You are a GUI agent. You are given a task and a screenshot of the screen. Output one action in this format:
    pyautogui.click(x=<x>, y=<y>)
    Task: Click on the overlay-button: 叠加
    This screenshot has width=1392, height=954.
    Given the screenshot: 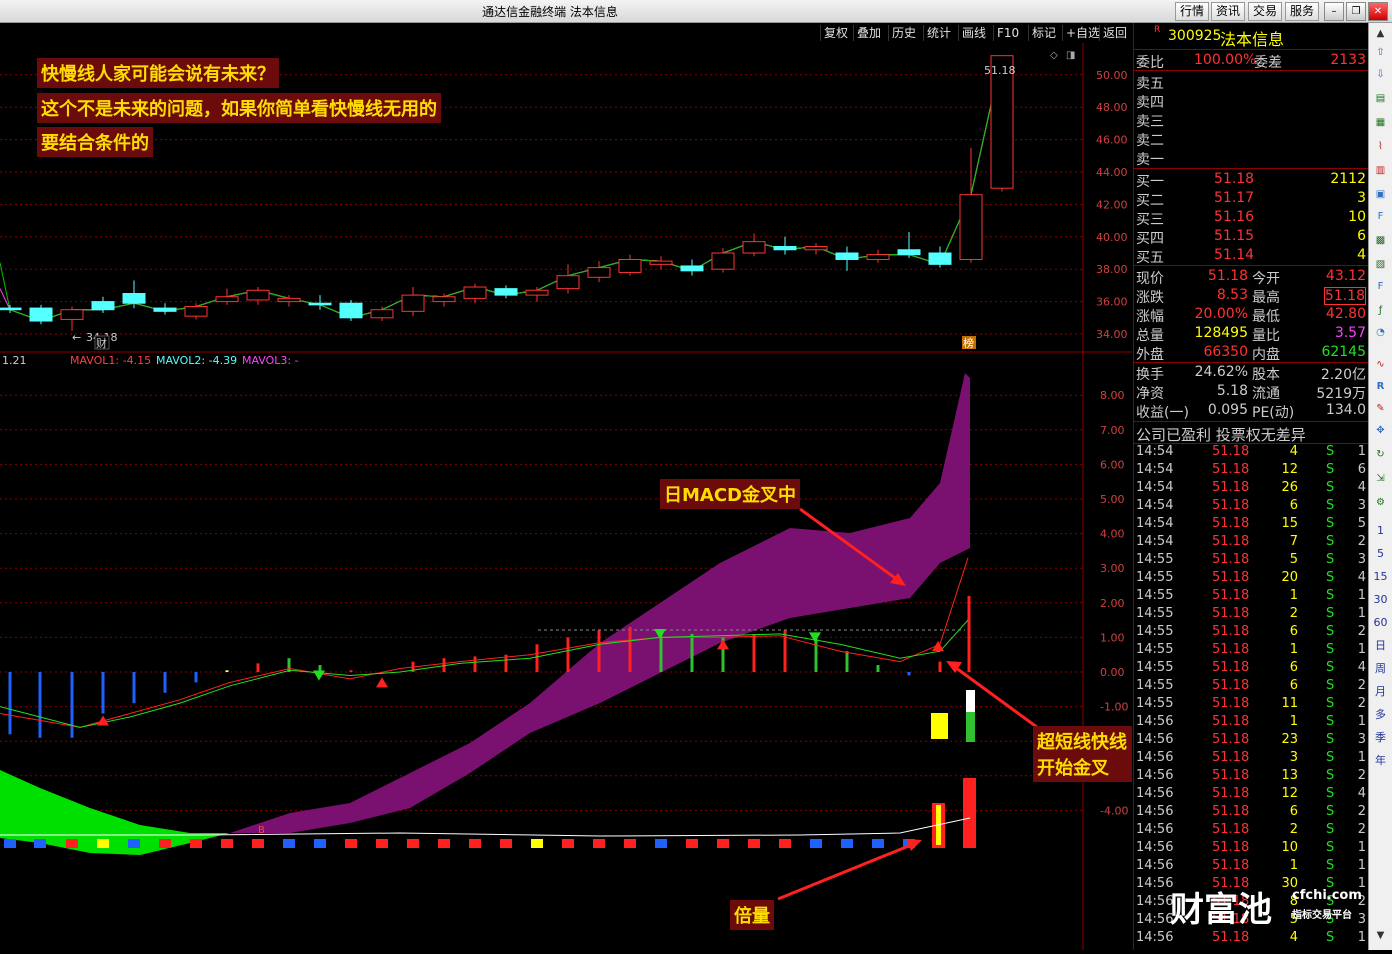 What is the action you would take?
    pyautogui.click(x=868, y=33)
    